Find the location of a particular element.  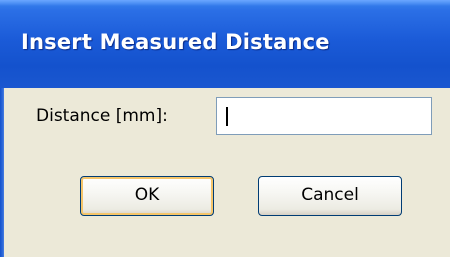

distance-label: Distance [mm]: is located at coordinates (102, 116).